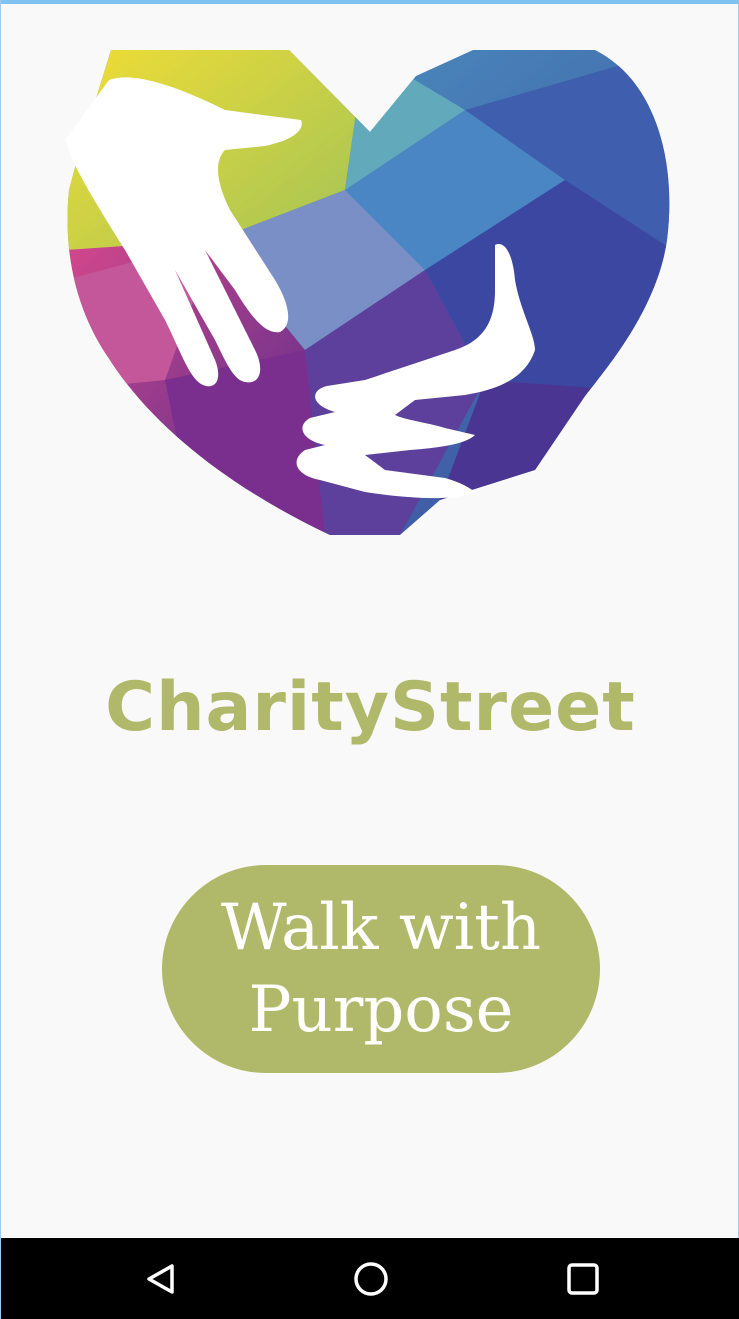  Describe the element at coordinates (370, 707) in the screenshot. I see `brand-name: CharityStreet` at that location.